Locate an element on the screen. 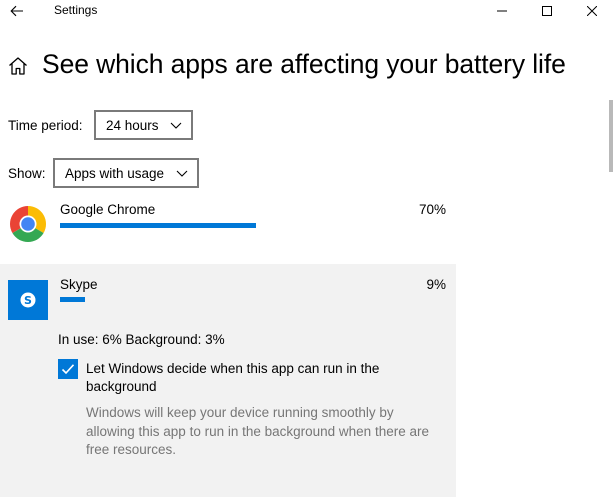  time-period-dropdown: 24 hours is located at coordinates (143, 125).